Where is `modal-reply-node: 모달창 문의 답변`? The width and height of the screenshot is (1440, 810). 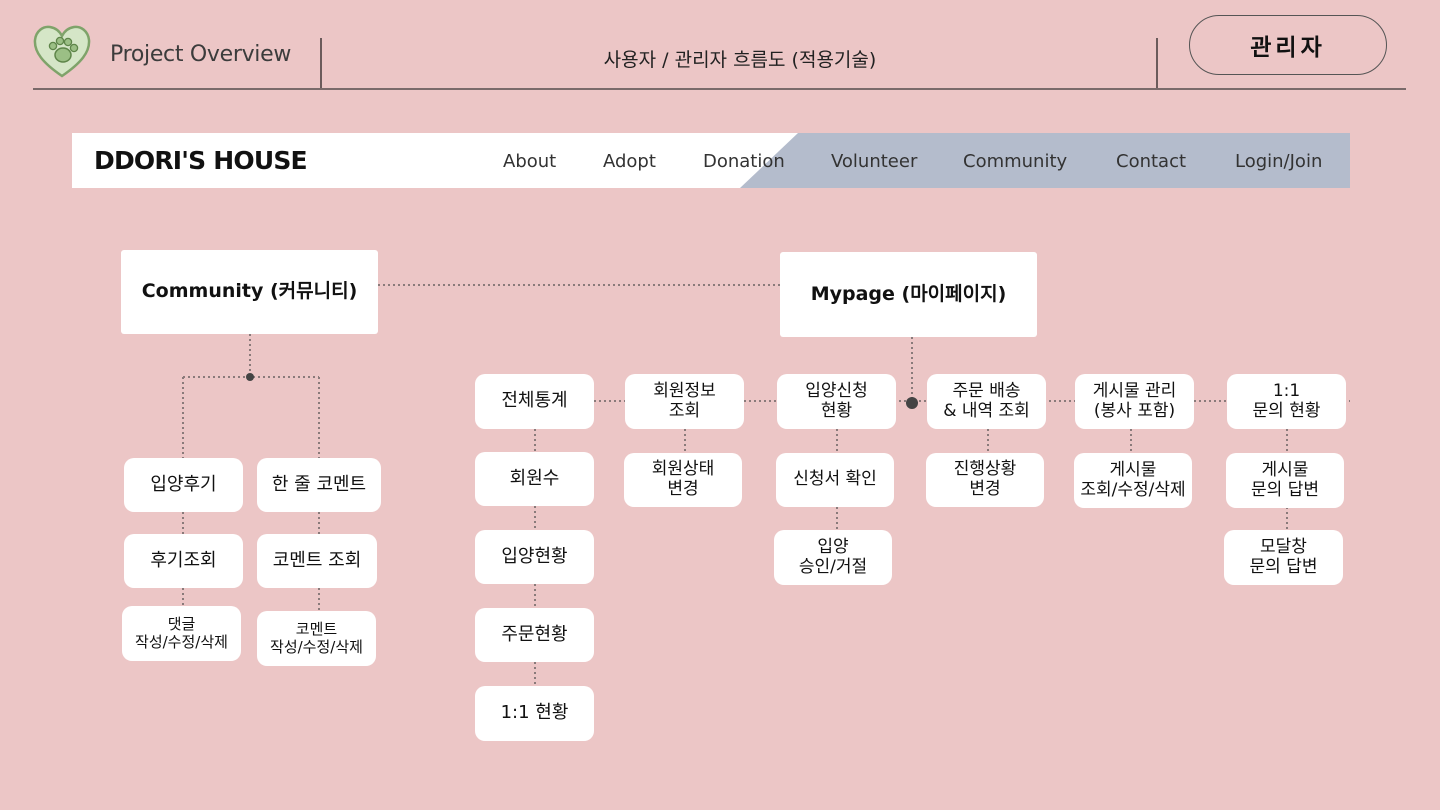 modal-reply-node: 모달창 문의 답변 is located at coordinates (1283, 557).